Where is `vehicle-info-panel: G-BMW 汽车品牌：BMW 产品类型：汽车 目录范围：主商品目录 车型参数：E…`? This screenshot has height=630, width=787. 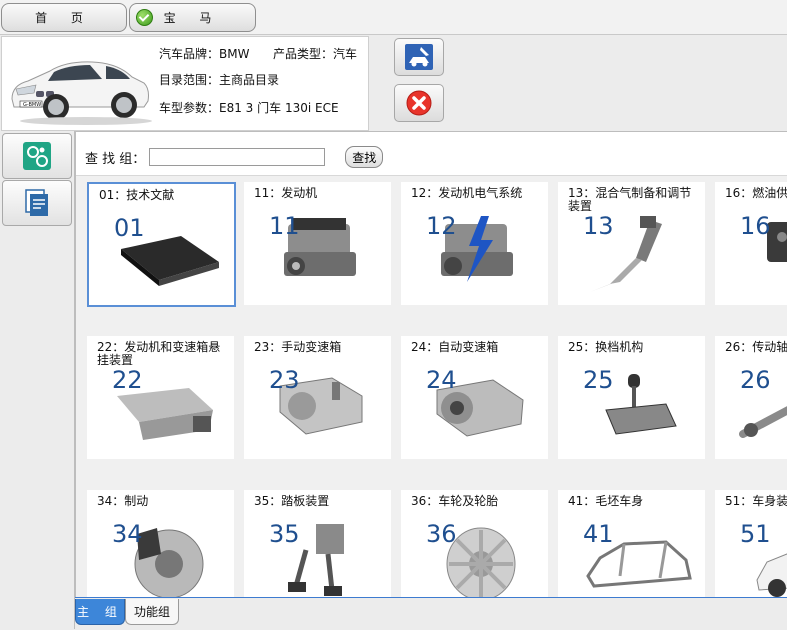
vehicle-info-panel: G-BMW 汽车品牌：BMW 产品类型：汽车 目录范围：主商品目录 车型参数：E… is located at coordinates (185, 83).